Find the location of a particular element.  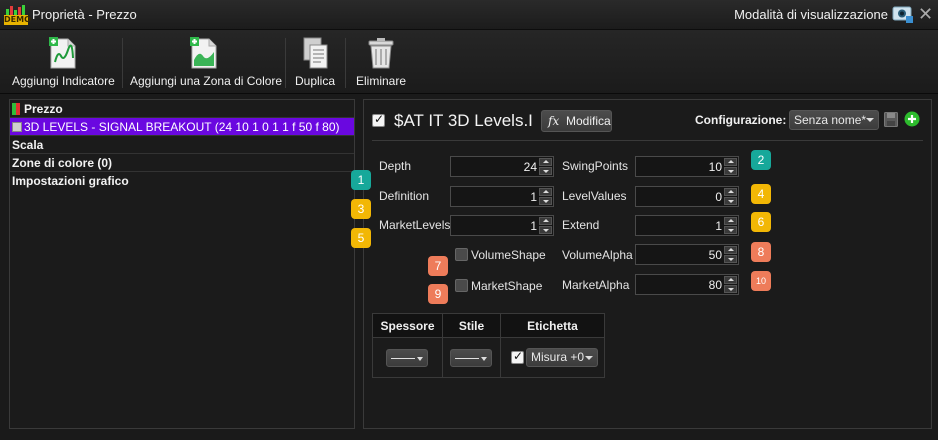

modify-button: fx Modifica is located at coordinates (576, 121).